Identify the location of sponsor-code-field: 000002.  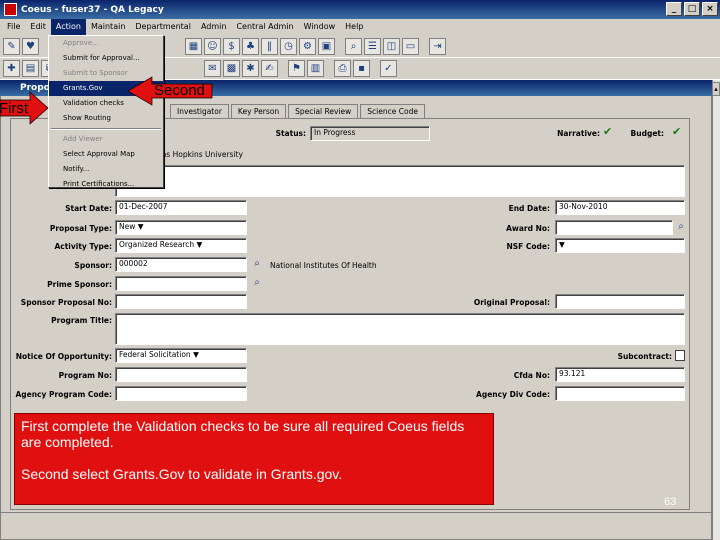
(181, 264).